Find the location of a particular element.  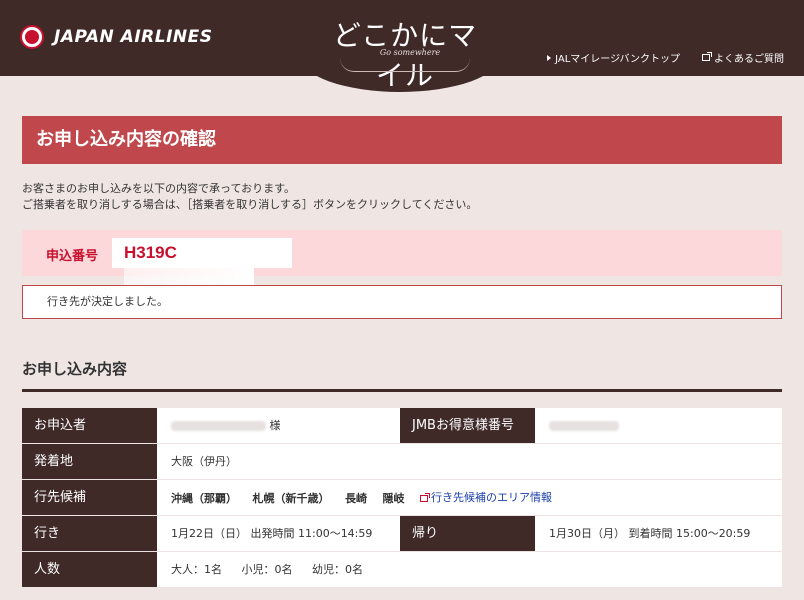

brand-swoosh is located at coordinates (405, 65).